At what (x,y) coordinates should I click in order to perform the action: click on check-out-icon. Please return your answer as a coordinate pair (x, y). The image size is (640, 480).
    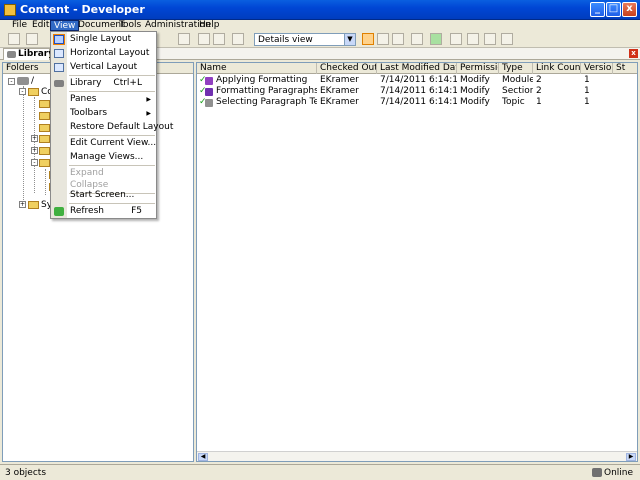
    Looking at the image, I should click on (473, 39).